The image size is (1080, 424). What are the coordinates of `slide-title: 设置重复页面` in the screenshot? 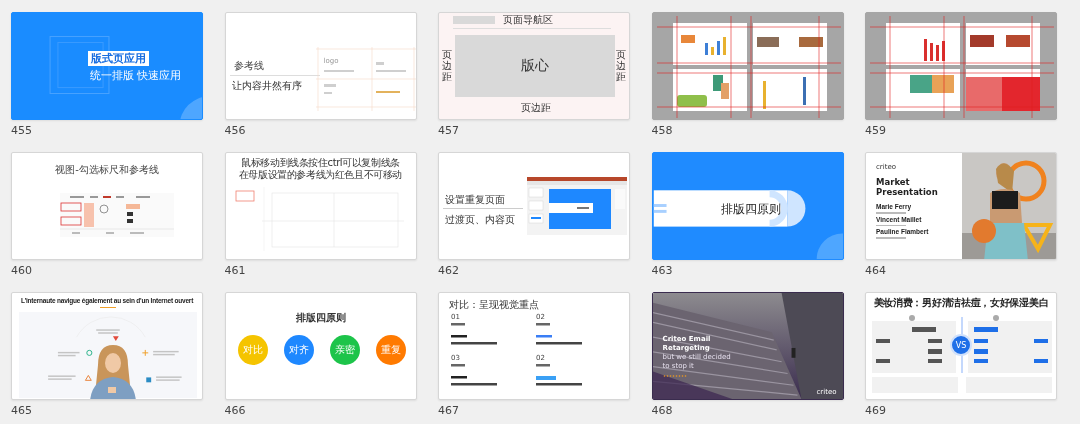 It's located at (475, 200).